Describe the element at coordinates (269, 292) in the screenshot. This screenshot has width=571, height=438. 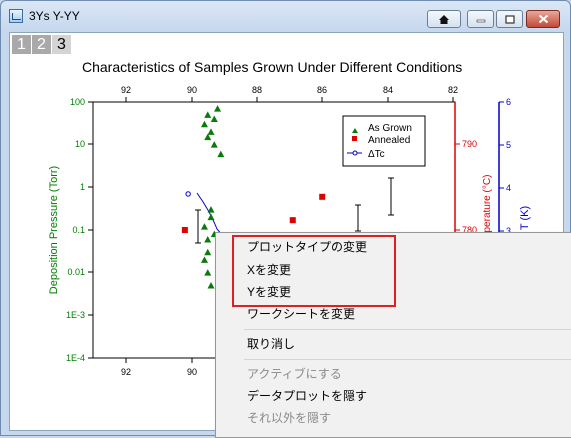
I see `menu-item-change-y: Yを変更` at that location.